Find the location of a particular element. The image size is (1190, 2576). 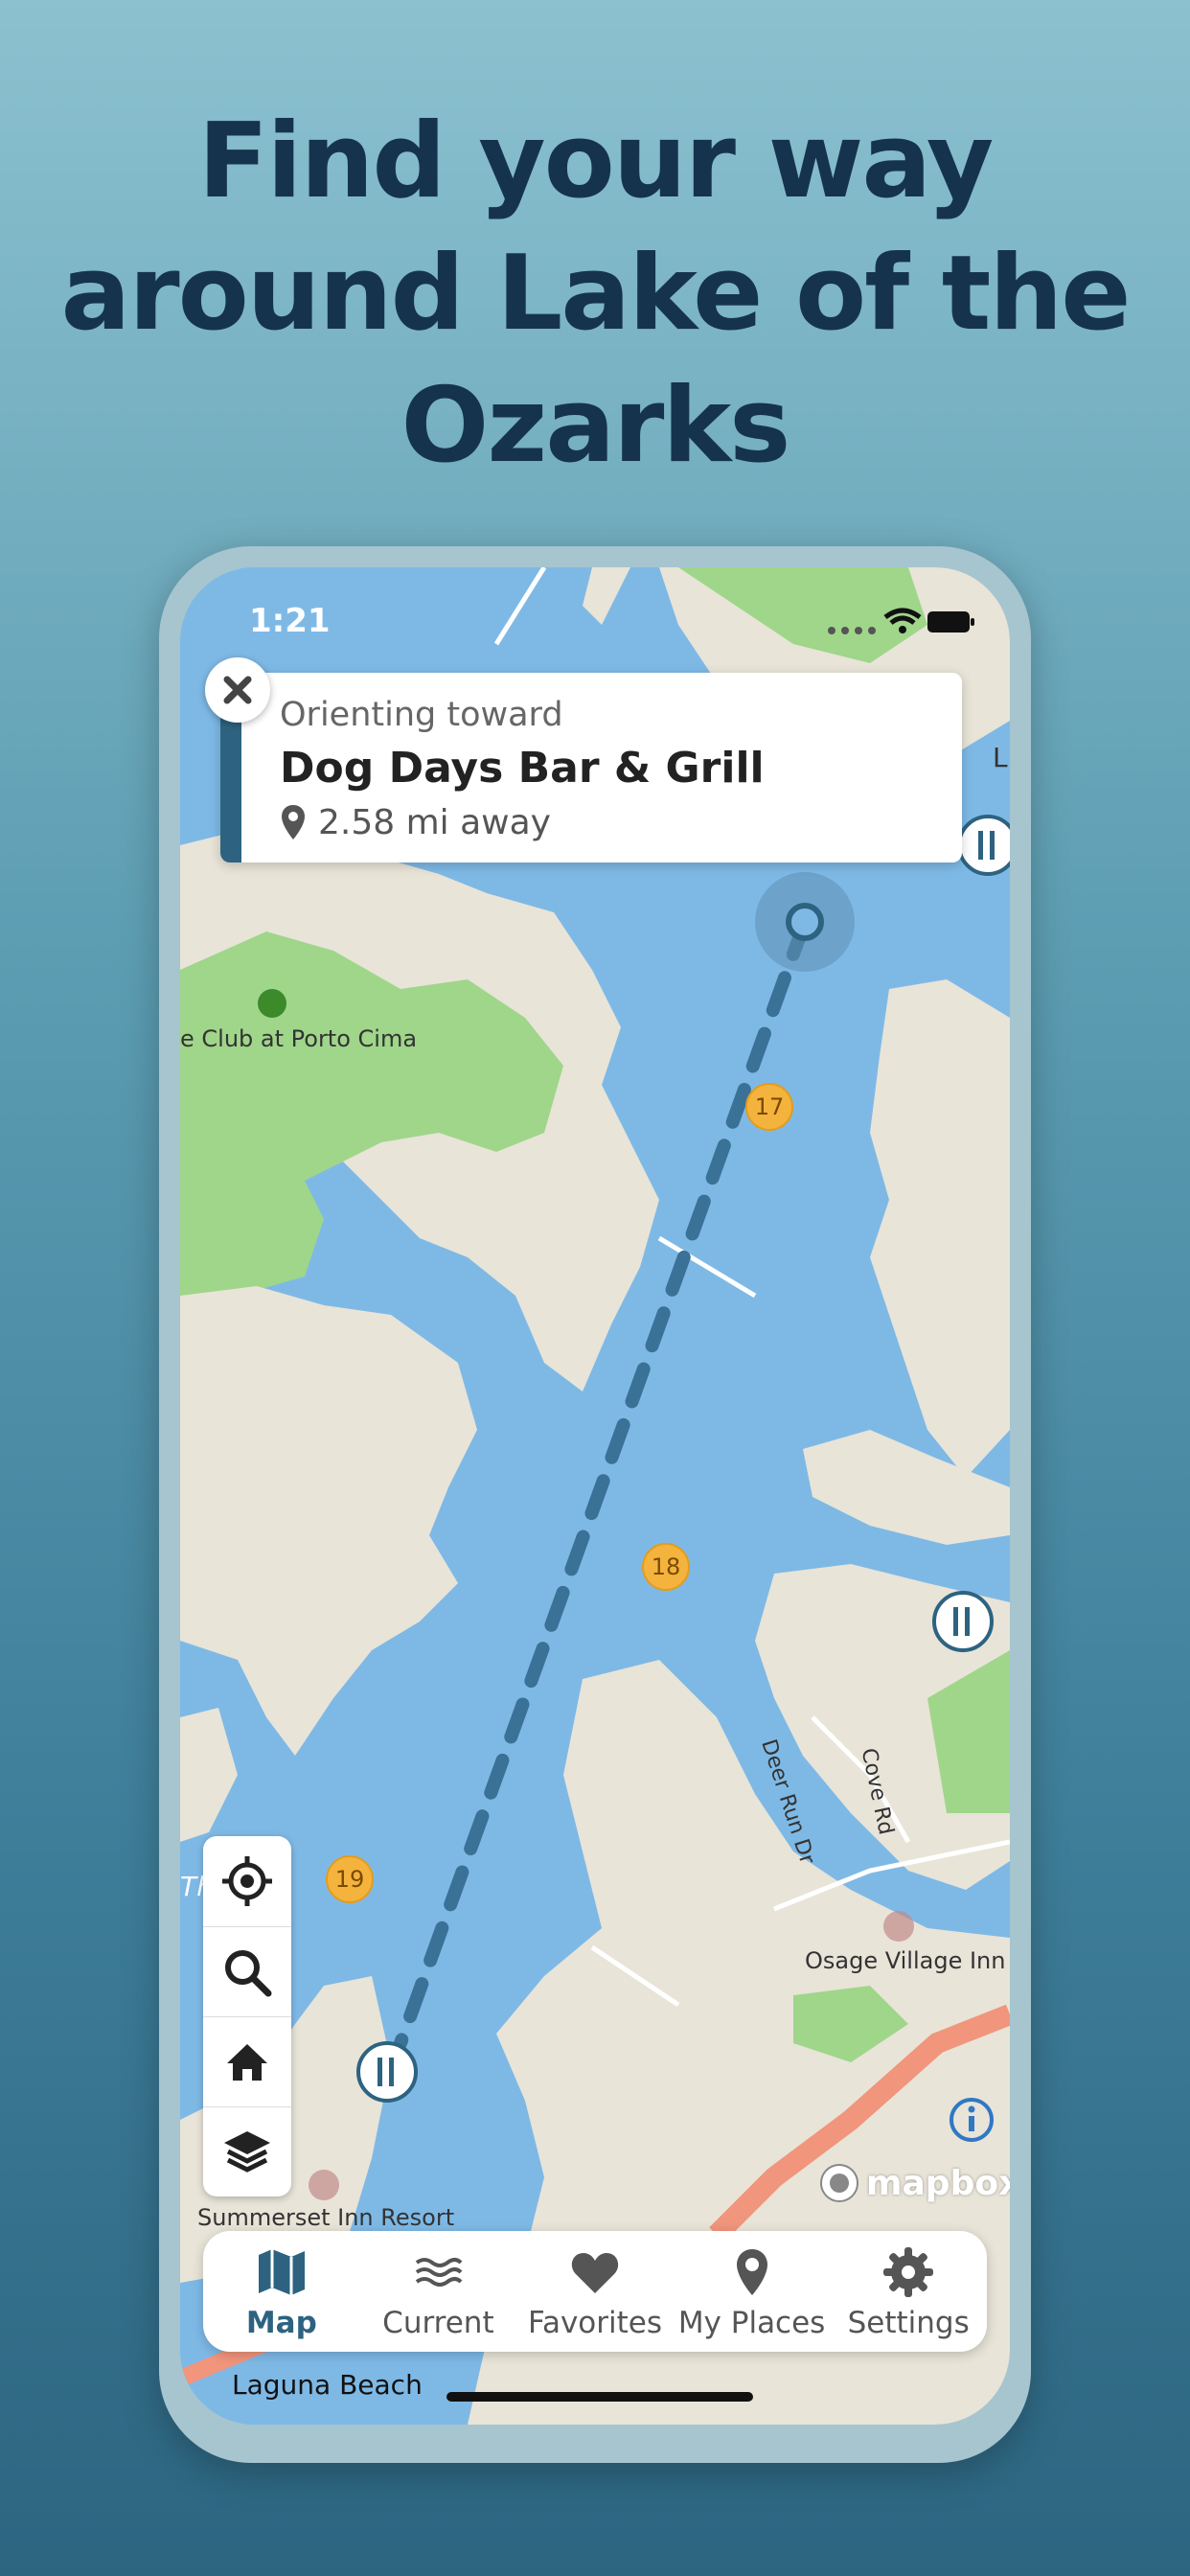

layers-icon is located at coordinates (247, 2151).